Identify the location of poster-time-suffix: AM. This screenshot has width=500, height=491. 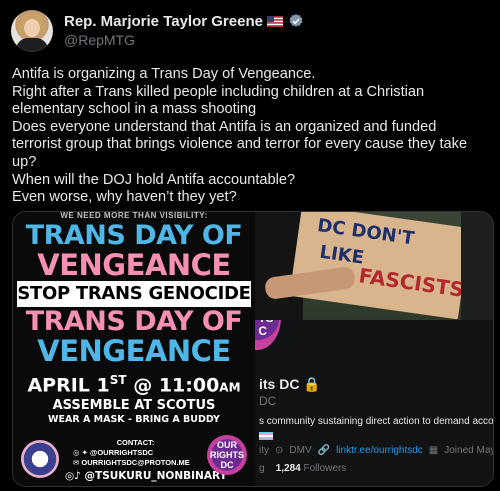
(230, 387).